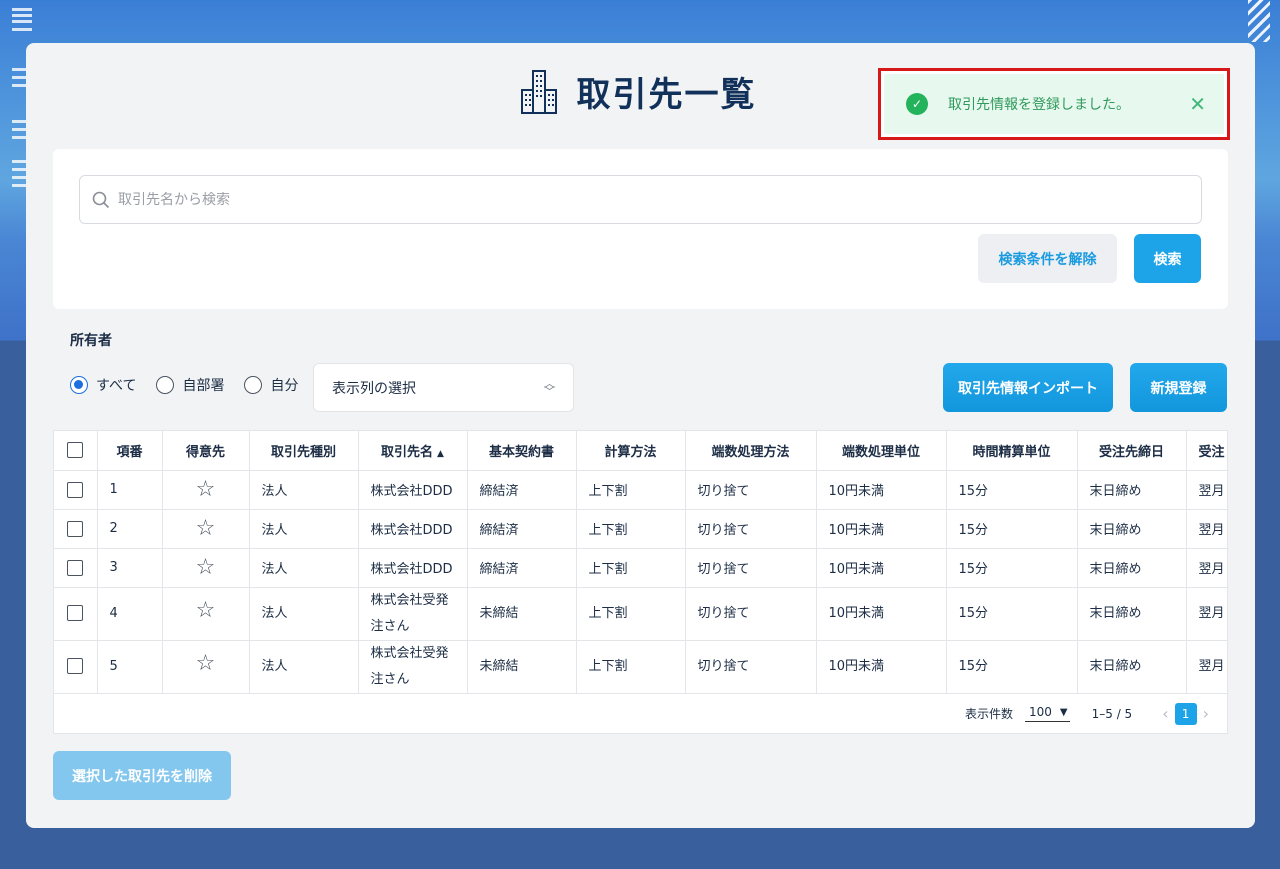 The image size is (1280, 869). Describe the element at coordinates (101, 199) in the screenshot. I see `search-icon` at that location.